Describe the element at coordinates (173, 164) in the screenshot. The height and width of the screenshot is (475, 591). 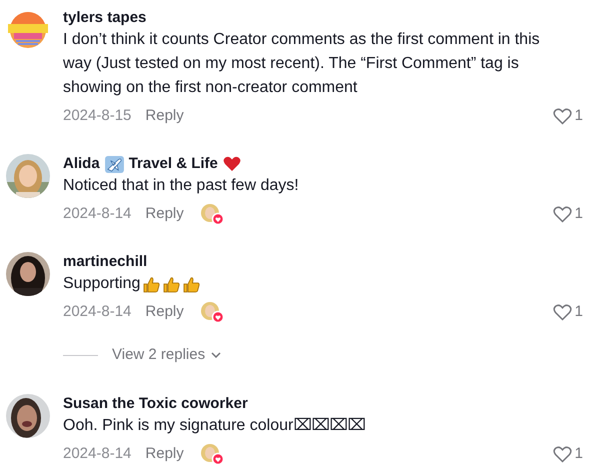
I see `username: Travel & Life` at that location.